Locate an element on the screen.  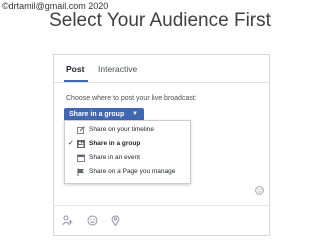
location-pin-icon is located at coordinates (115, 220).